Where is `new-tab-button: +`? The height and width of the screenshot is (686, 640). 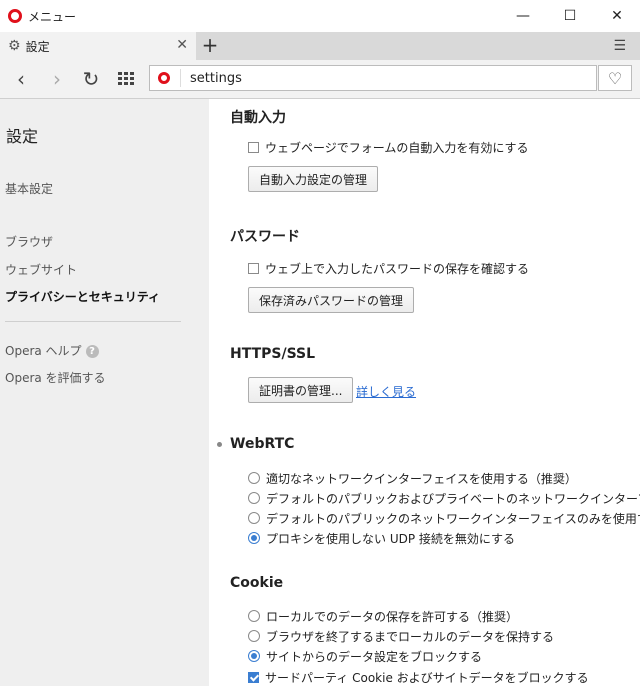 new-tab-button: + is located at coordinates (210, 45).